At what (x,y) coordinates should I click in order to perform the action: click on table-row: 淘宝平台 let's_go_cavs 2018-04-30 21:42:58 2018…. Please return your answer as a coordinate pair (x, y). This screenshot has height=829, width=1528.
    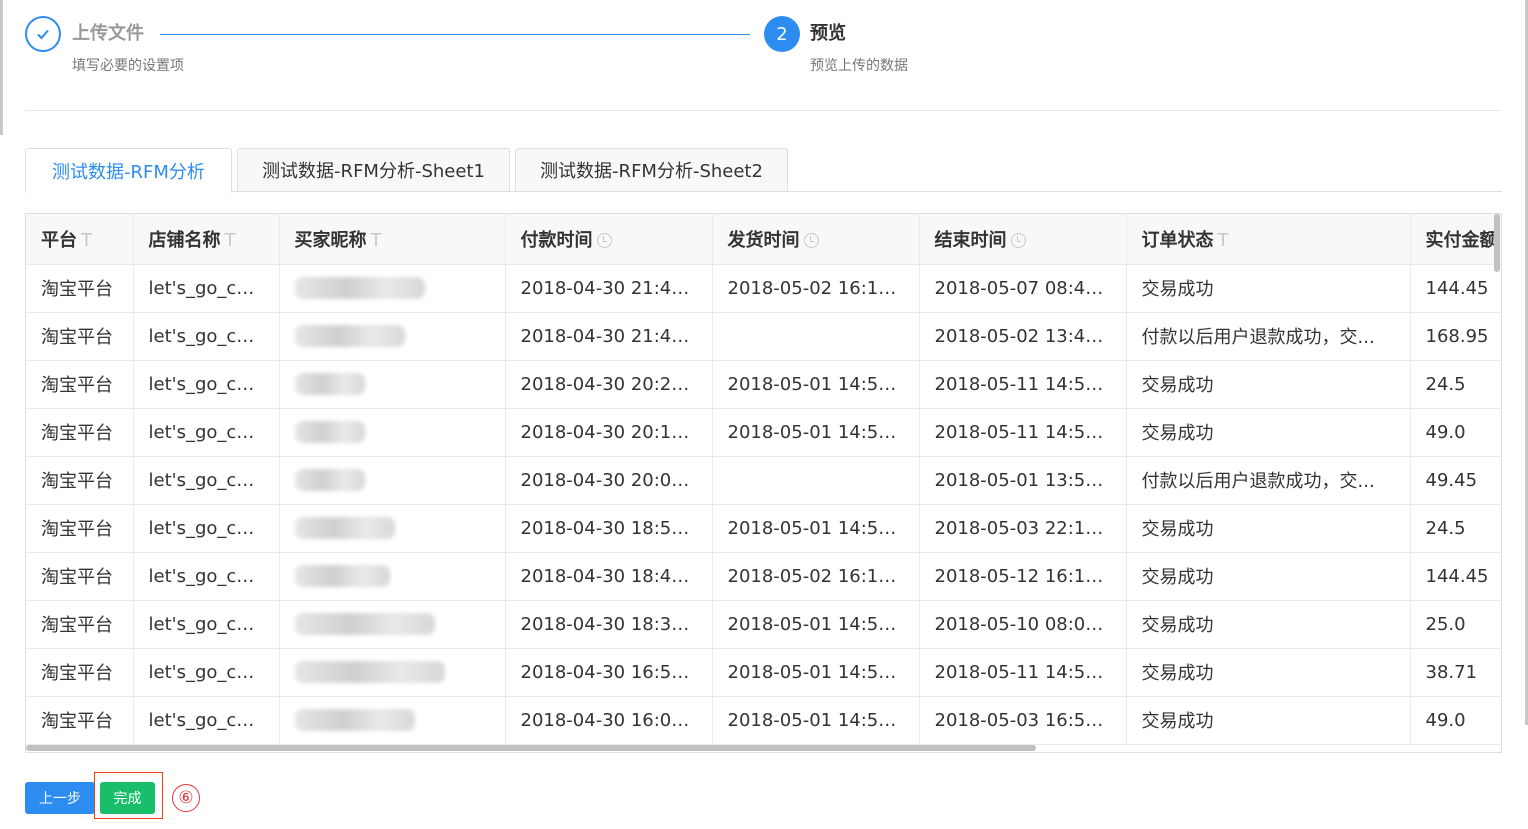
    Looking at the image, I should click on (763, 336).